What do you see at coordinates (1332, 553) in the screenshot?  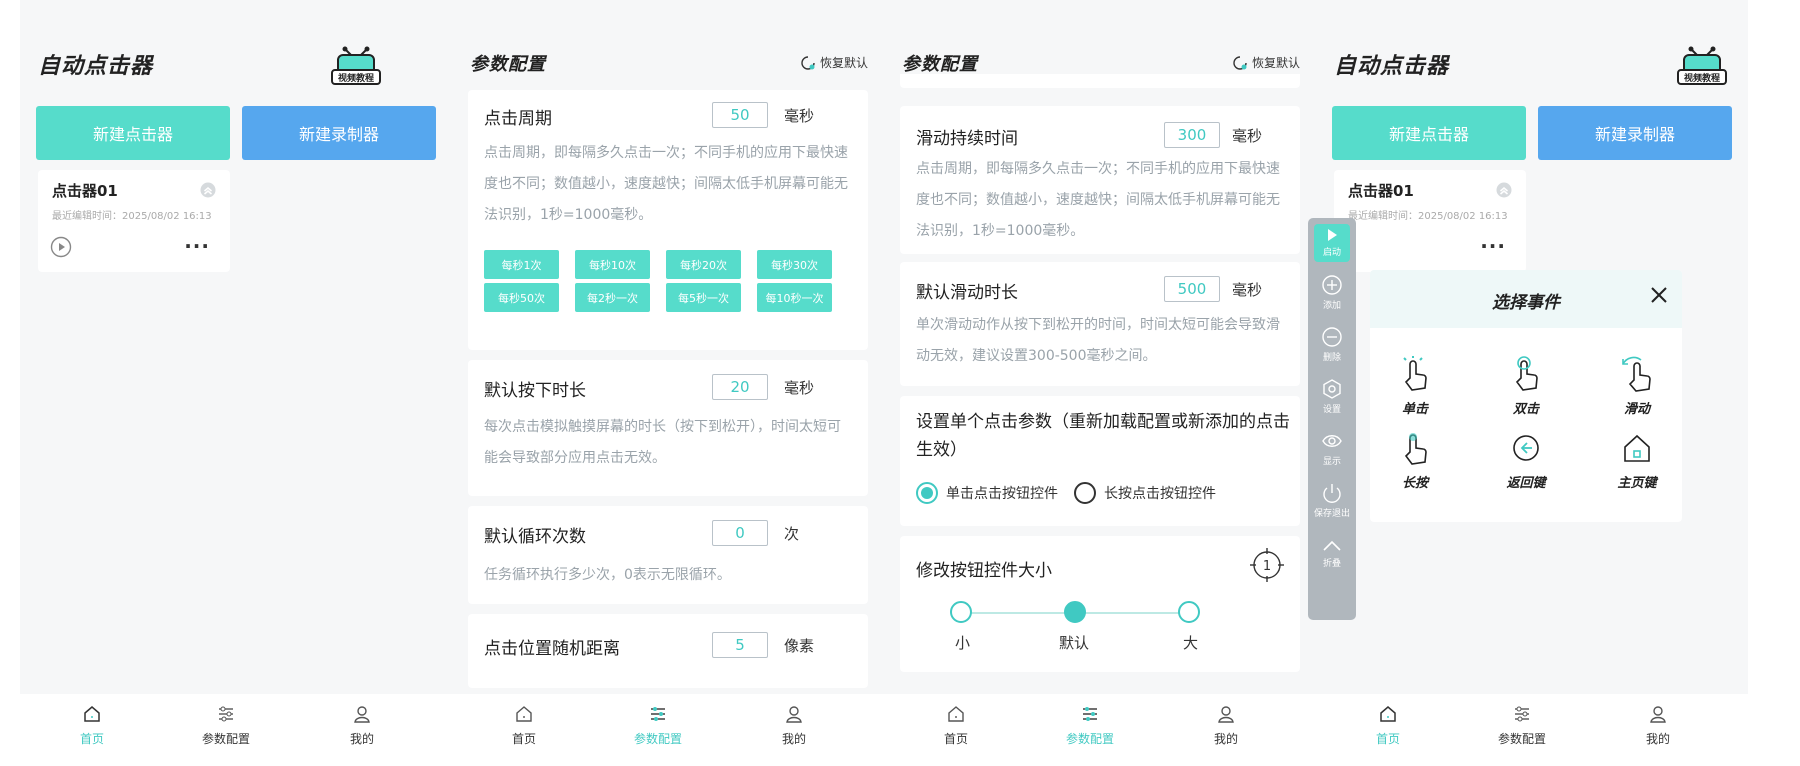 I see `collapse-button: 折叠` at bounding box center [1332, 553].